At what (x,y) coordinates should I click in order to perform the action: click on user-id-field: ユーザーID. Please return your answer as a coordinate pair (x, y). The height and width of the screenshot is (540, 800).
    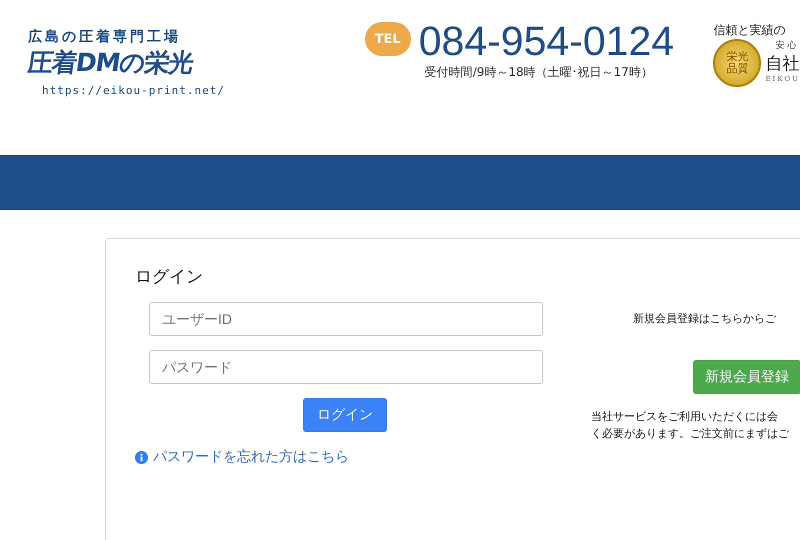
    Looking at the image, I should click on (346, 319).